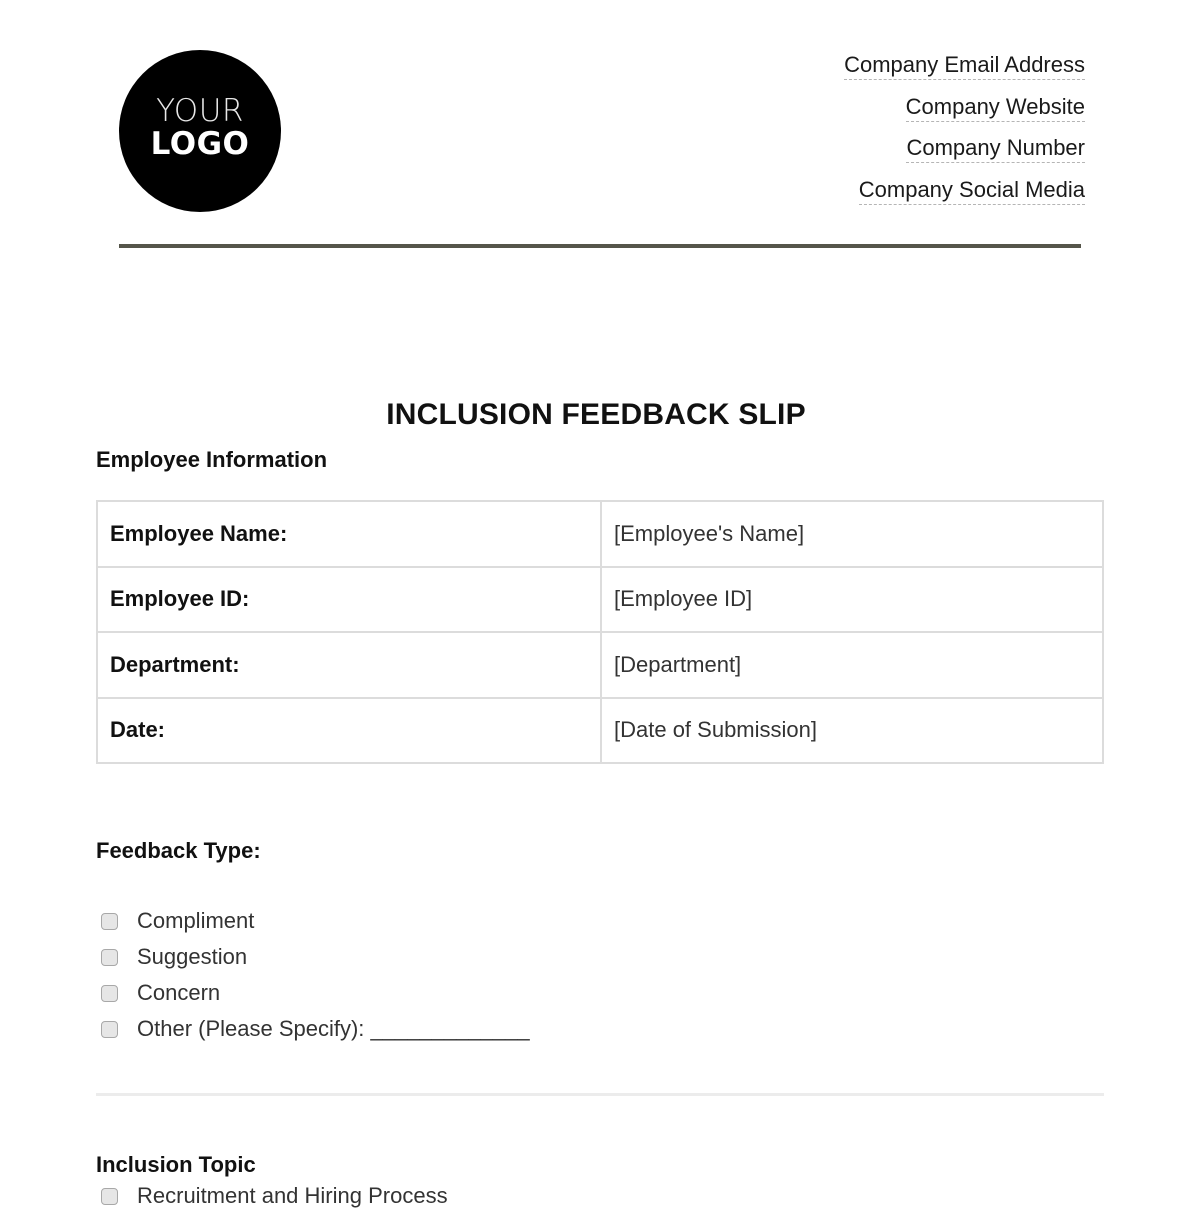 This screenshot has height=1214, width=1200. I want to click on section-divider, so click(600, 1094).